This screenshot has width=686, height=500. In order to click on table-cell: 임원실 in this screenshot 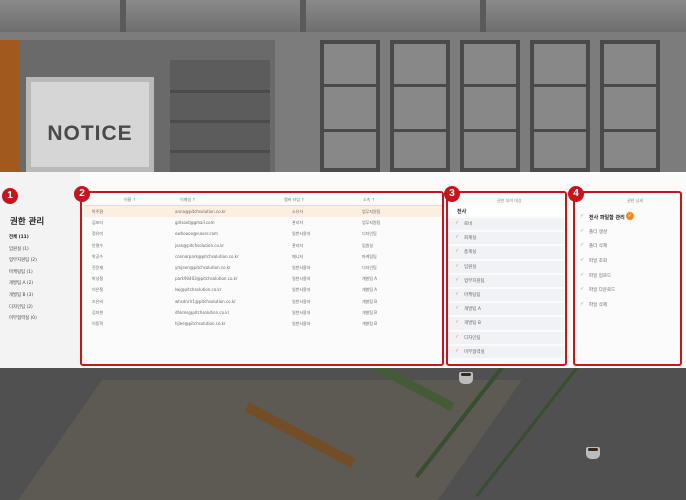, I will do `click(368, 245)`.